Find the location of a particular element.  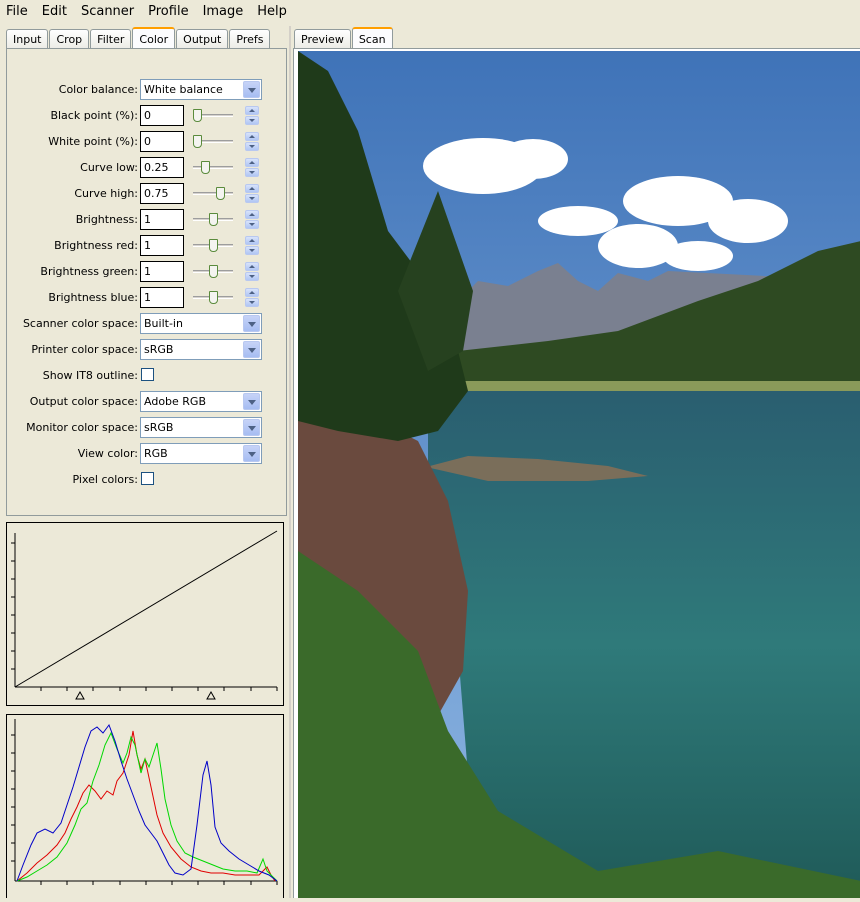

white-point-row: White point (%): 0 is located at coordinates (147, 142).